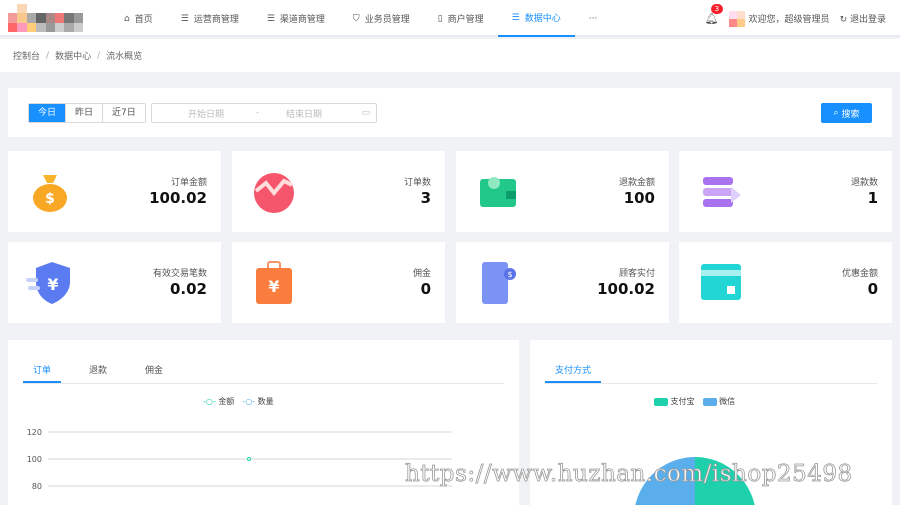 The width and height of the screenshot is (900, 505). I want to click on date-range-picker: 开始日期 - 结束日期 ▭, so click(264, 113).